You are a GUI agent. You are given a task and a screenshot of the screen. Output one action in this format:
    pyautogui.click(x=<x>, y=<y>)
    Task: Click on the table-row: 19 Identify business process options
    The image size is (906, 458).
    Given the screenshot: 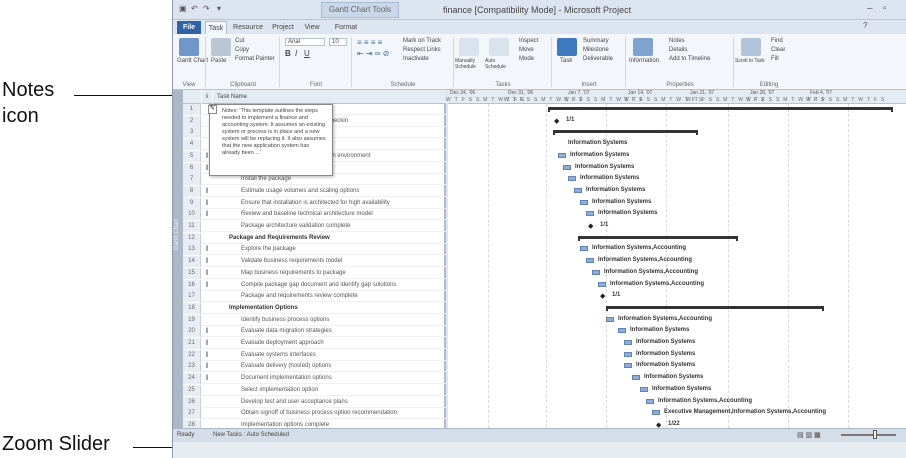 What is the action you would take?
    pyautogui.click(x=314, y=320)
    